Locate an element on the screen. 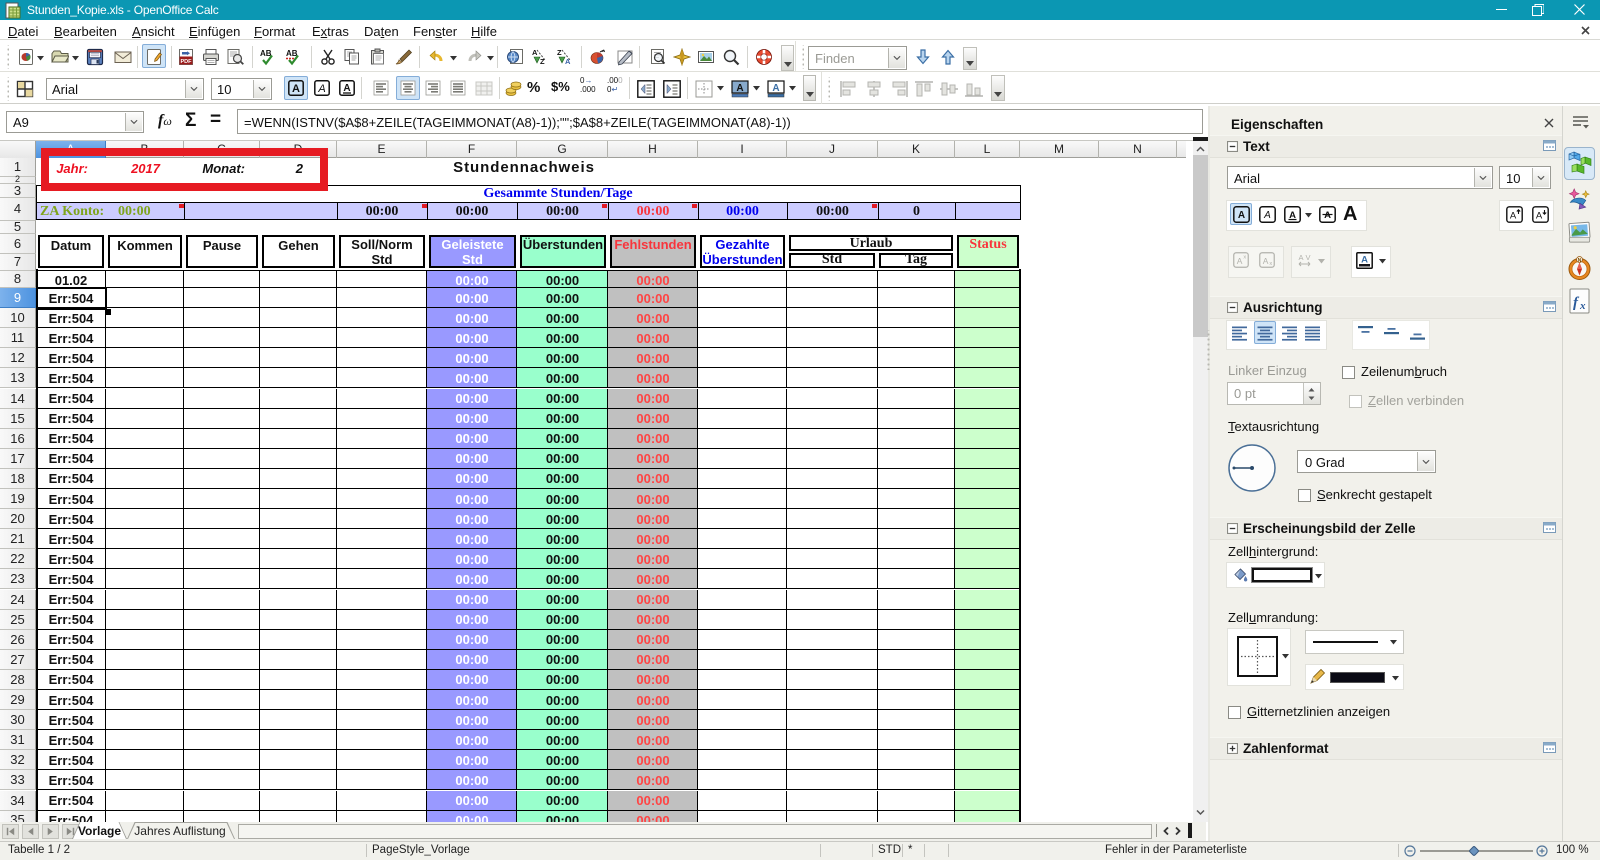 This screenshot has height=860, width=1600. svg-text: Z is located at coordinates (559, 52).